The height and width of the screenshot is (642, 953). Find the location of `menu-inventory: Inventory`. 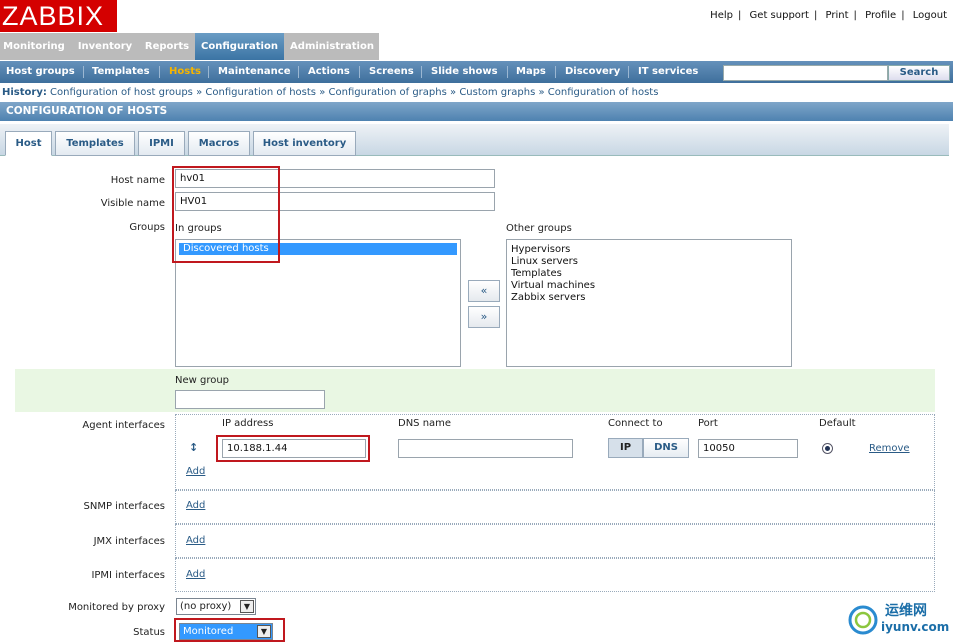

menu-inventory: Inventory is located at coordinates (105, 46).